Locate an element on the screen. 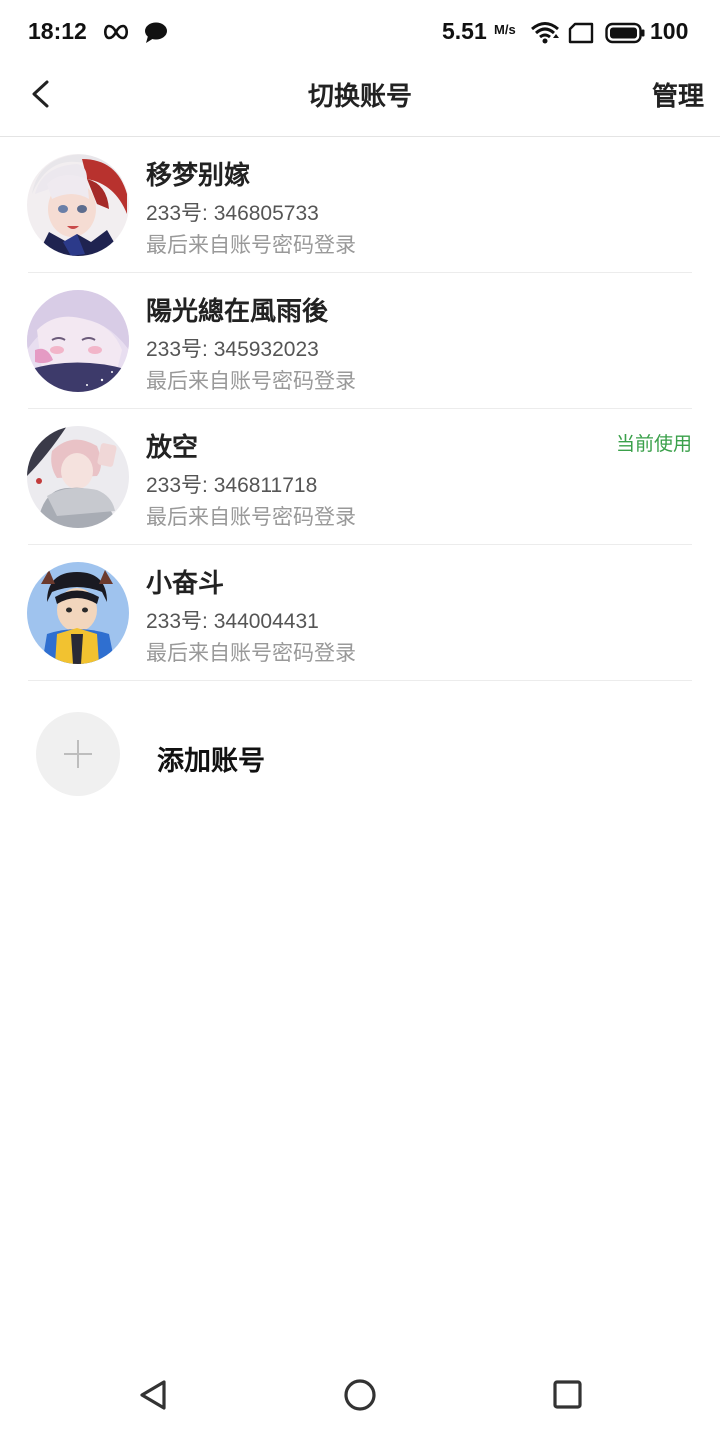  account-name: 陽光總在風雨後 is located at coordinates (237, 312).